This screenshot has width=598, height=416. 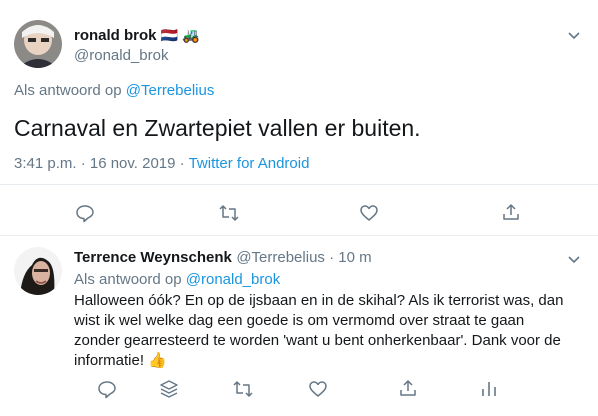 What do you see at coordinates (169, 389) in the screenshot?
I see `stack-icon` at bounding box center [169, 389].